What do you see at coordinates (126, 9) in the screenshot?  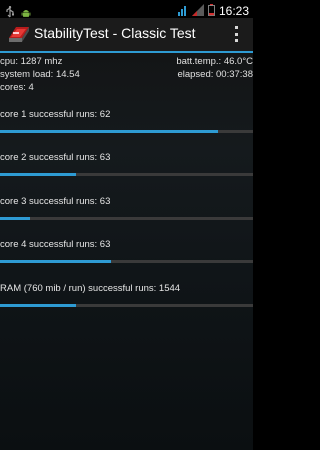 I see `status-bar: 16:23` at bounding box center [126, 9].